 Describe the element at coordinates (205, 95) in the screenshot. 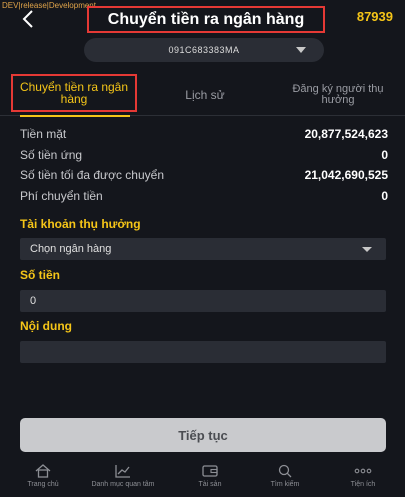

I see `tab-history: Lịch sử` at that location.